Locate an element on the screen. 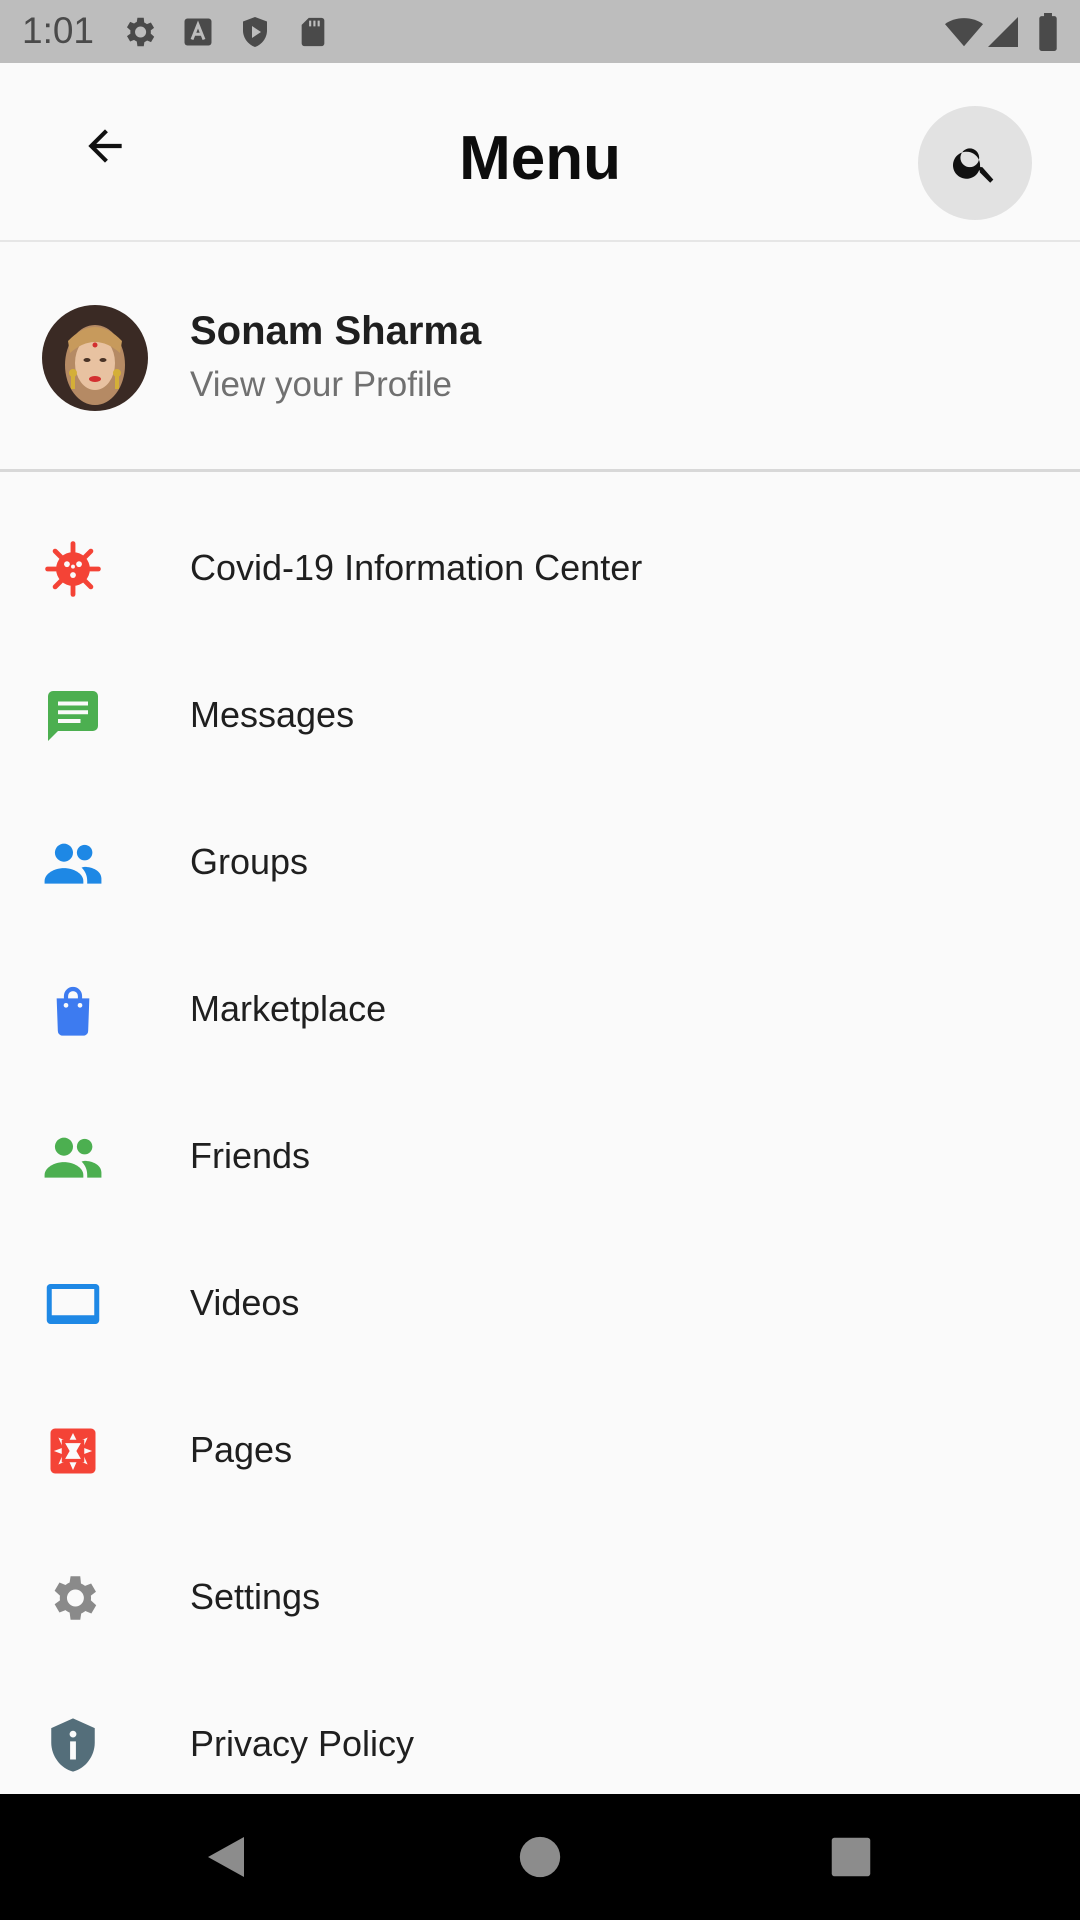 The image size is (1080, 1920). gear-icon is located at coordinates (75, 1598).